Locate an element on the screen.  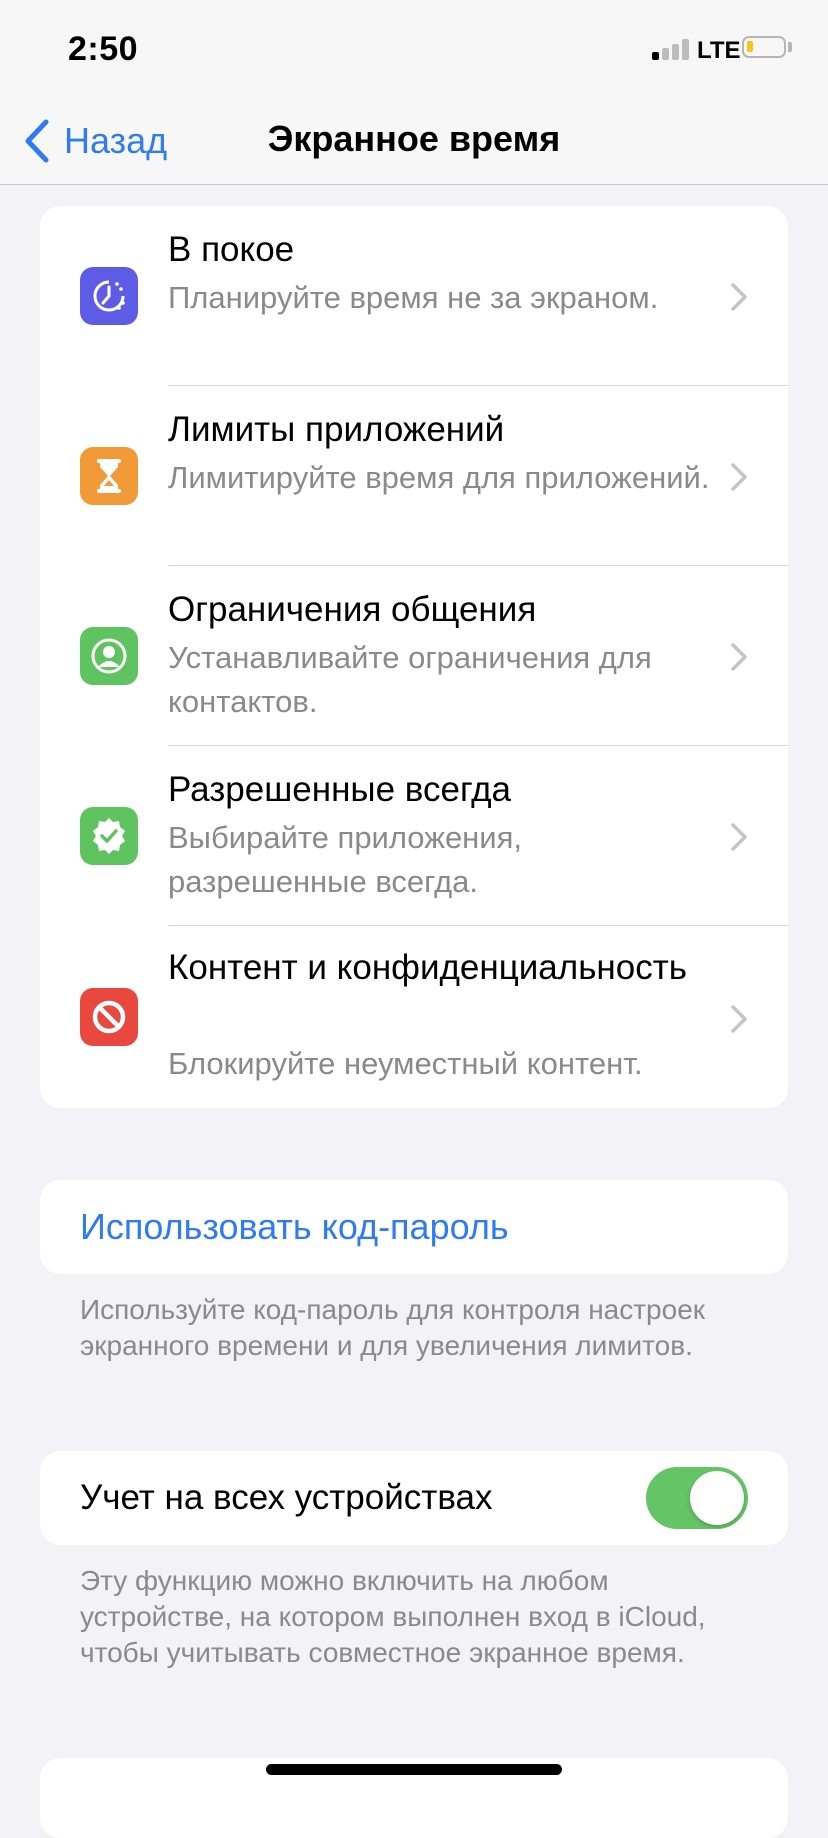
share-devices-label: Учет на всех устройствах is located at coordinates (286, 1497).